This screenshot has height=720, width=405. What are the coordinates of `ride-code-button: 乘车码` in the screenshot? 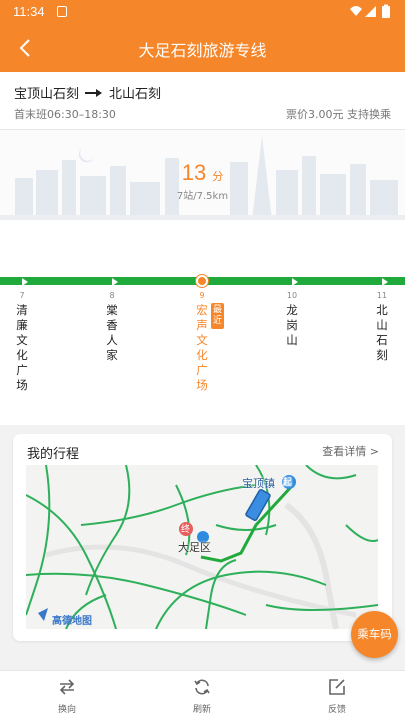 It's located at (374, 634).